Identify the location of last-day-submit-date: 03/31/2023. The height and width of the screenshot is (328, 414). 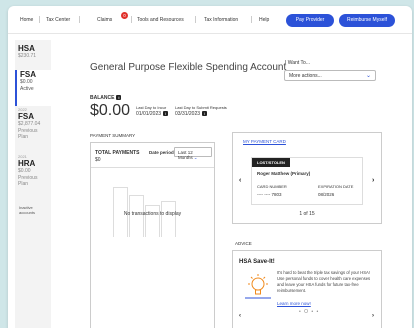
(188, 114).